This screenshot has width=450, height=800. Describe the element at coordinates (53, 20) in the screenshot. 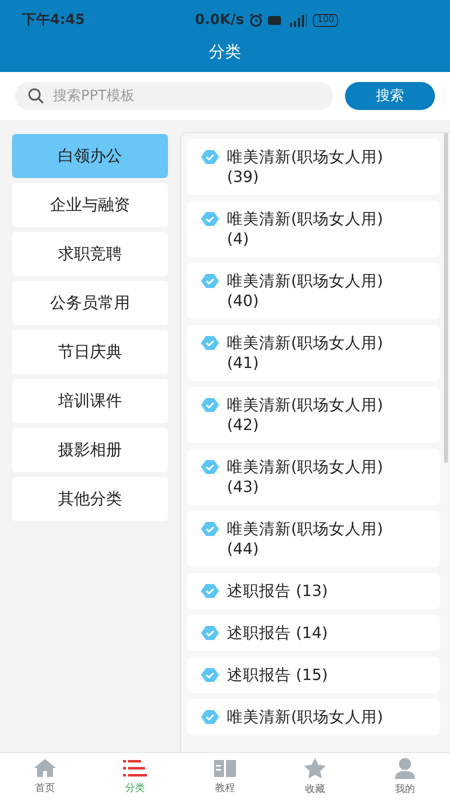

I see `status-time: 下午4:45` at that location.